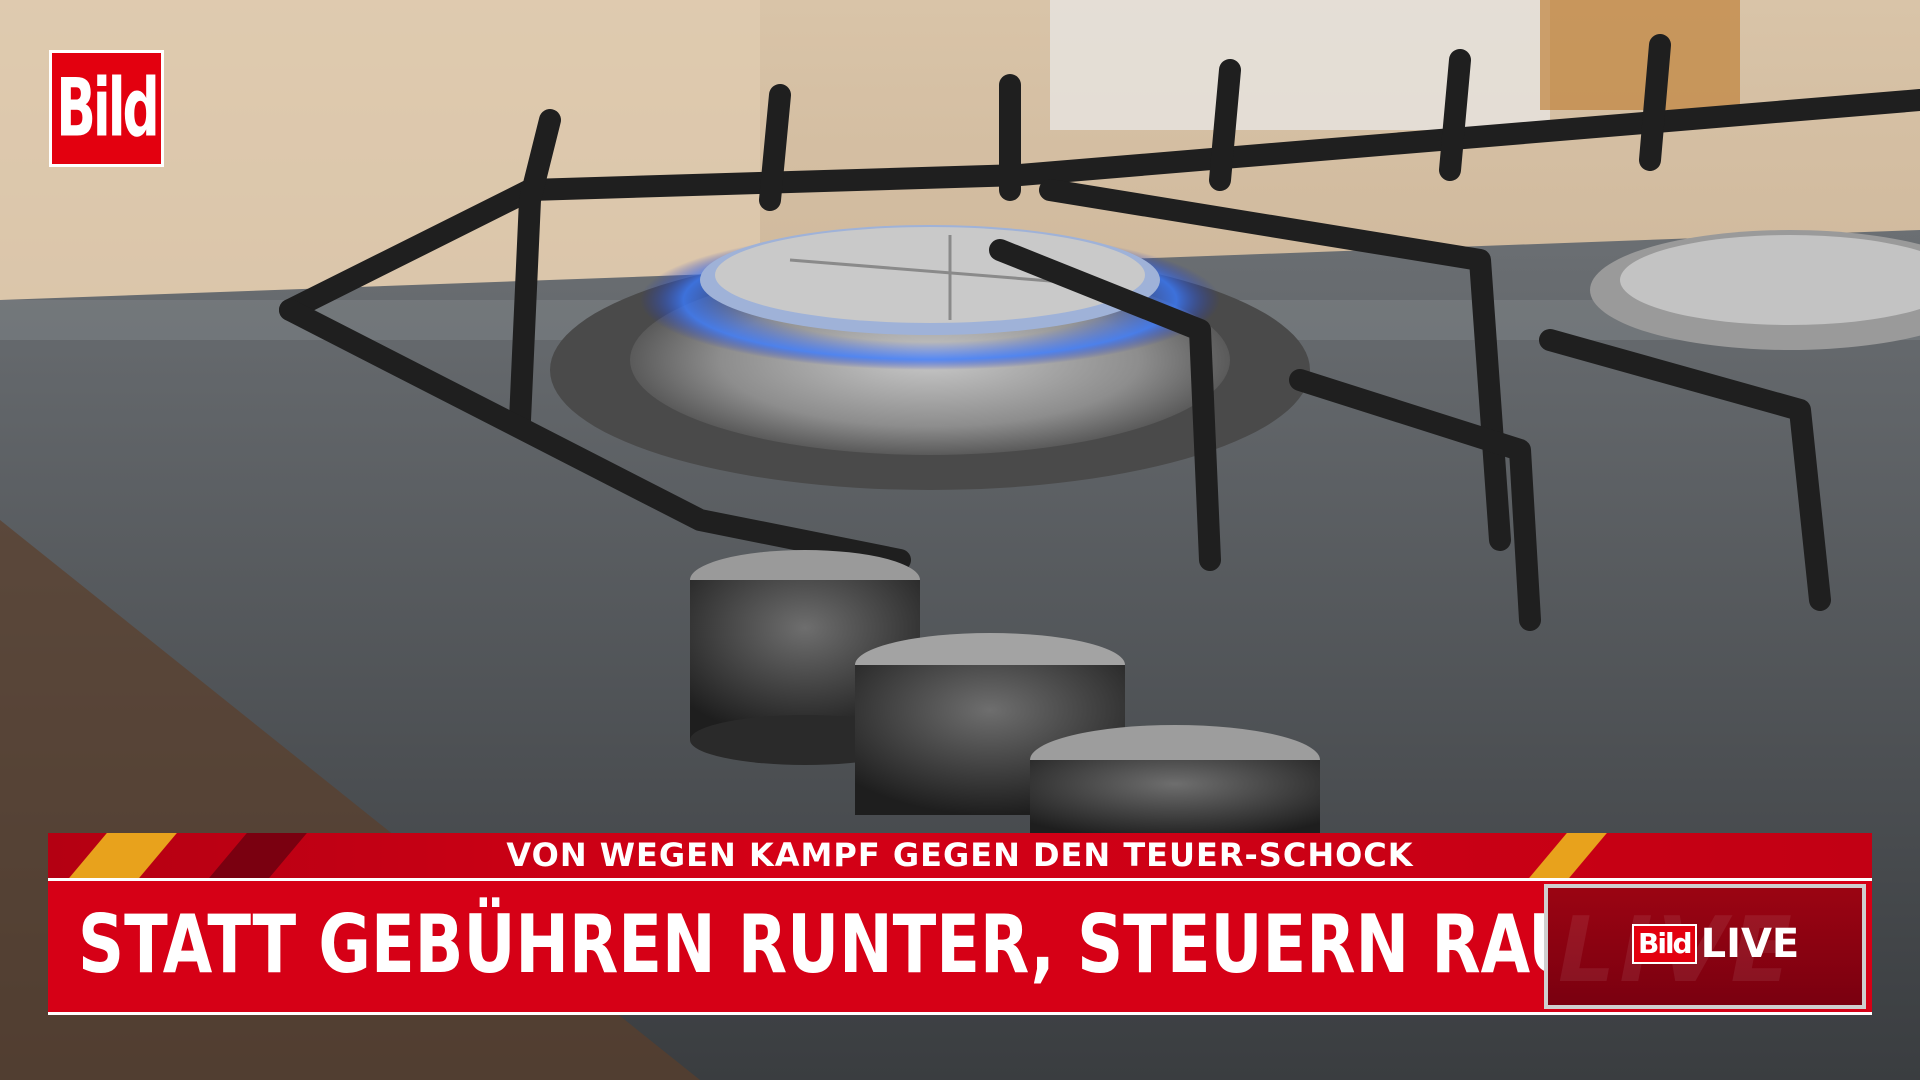  I want to click on bild-logo-text: Bild, so click(108, 108).